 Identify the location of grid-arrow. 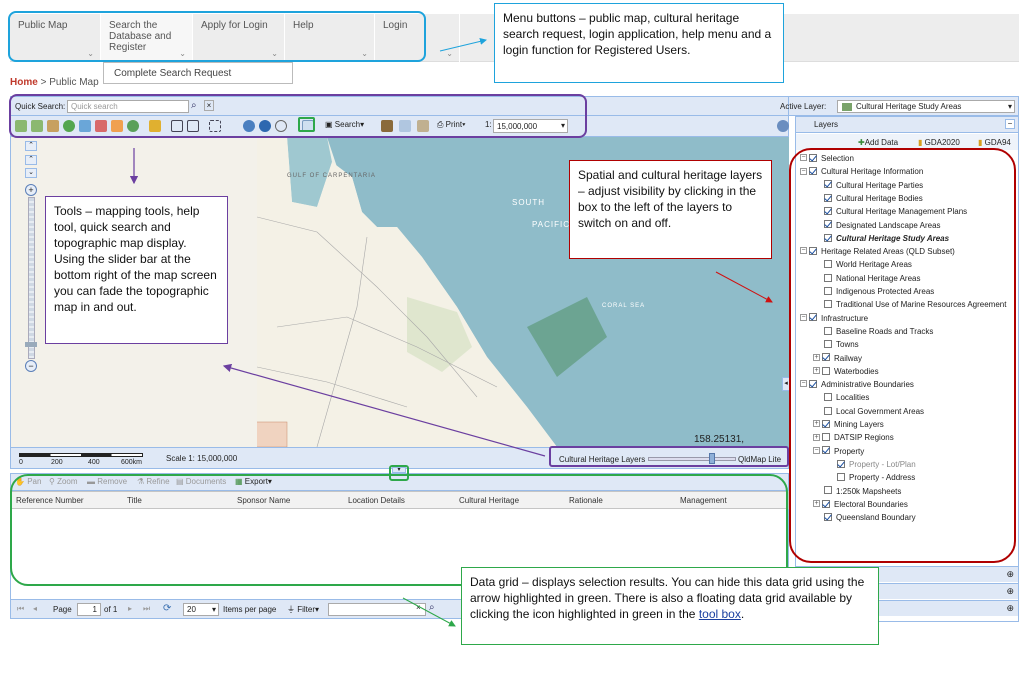
(429, 612).